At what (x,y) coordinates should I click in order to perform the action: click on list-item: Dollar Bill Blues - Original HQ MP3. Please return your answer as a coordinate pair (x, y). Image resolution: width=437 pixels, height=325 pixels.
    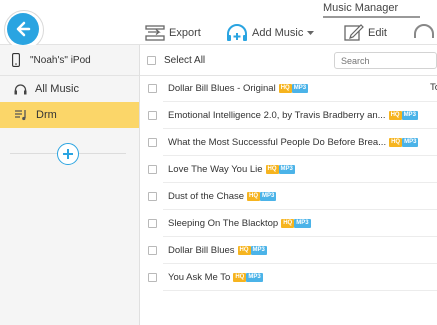
    Looking at the image, I should click on (288, 88).